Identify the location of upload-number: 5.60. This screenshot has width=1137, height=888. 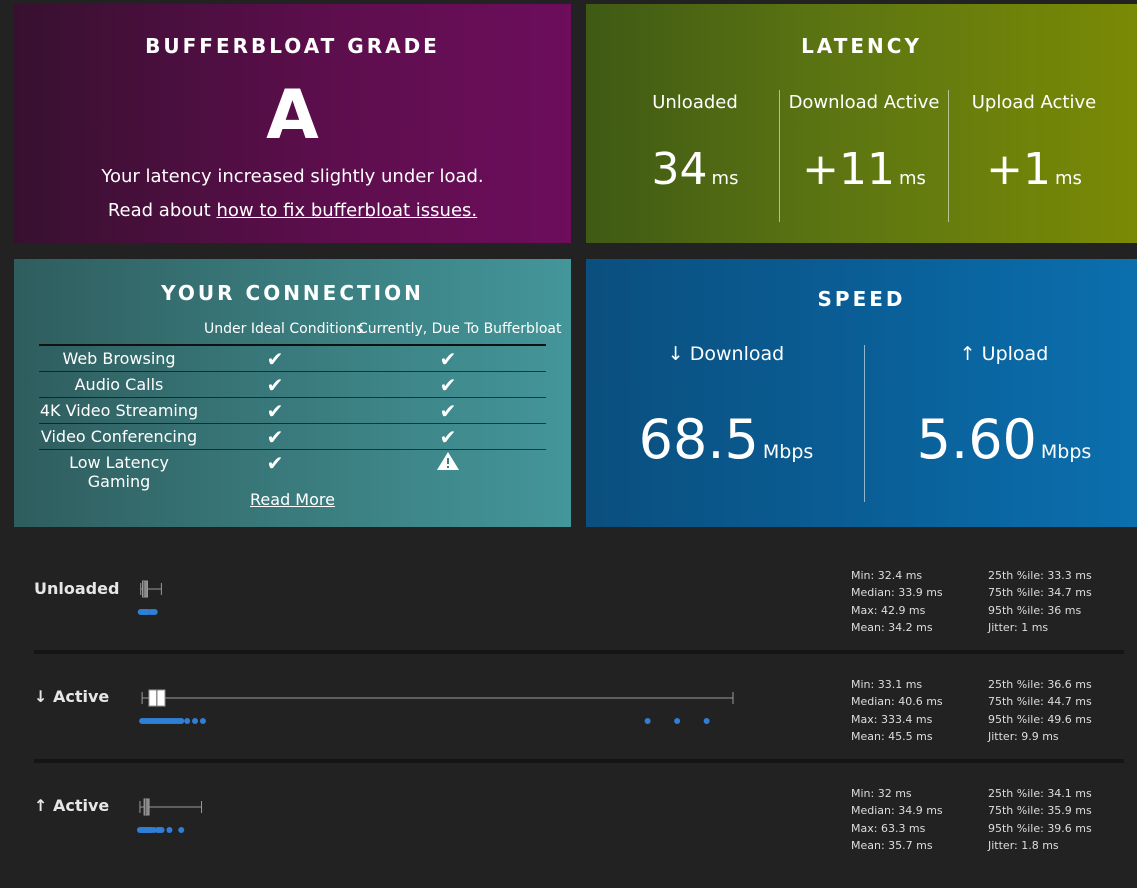
(976, 439).